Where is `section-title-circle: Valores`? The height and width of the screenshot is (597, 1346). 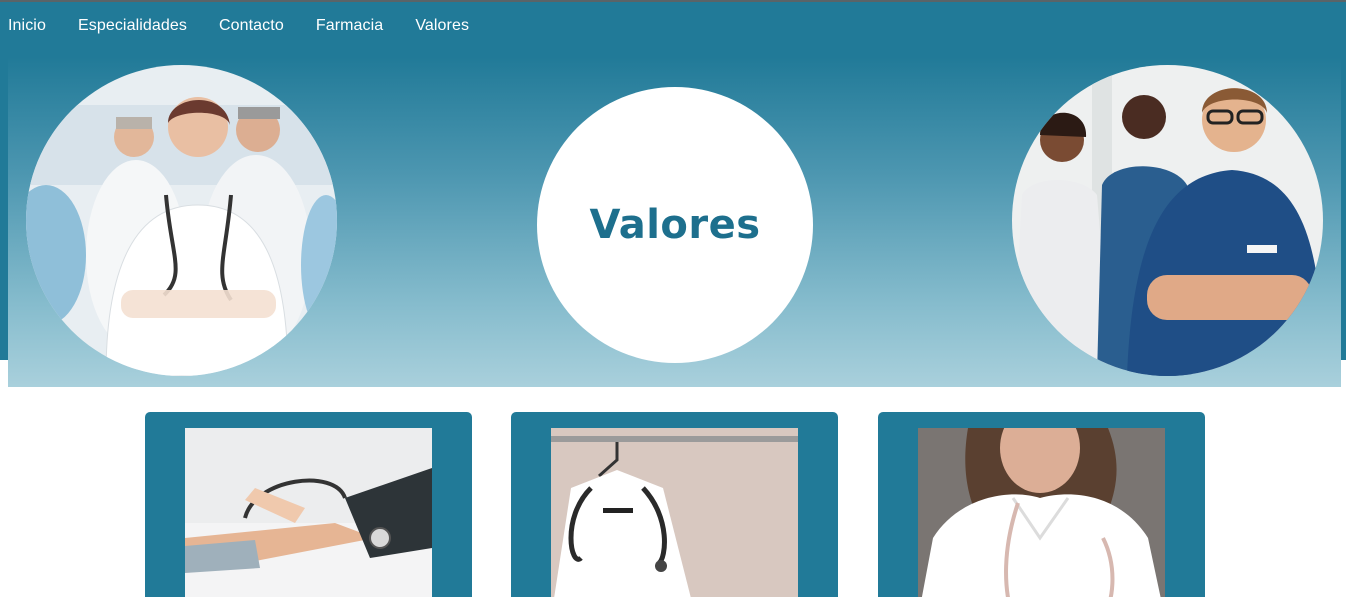 section-title-circle: Valores is located at coordinates (675, 225).